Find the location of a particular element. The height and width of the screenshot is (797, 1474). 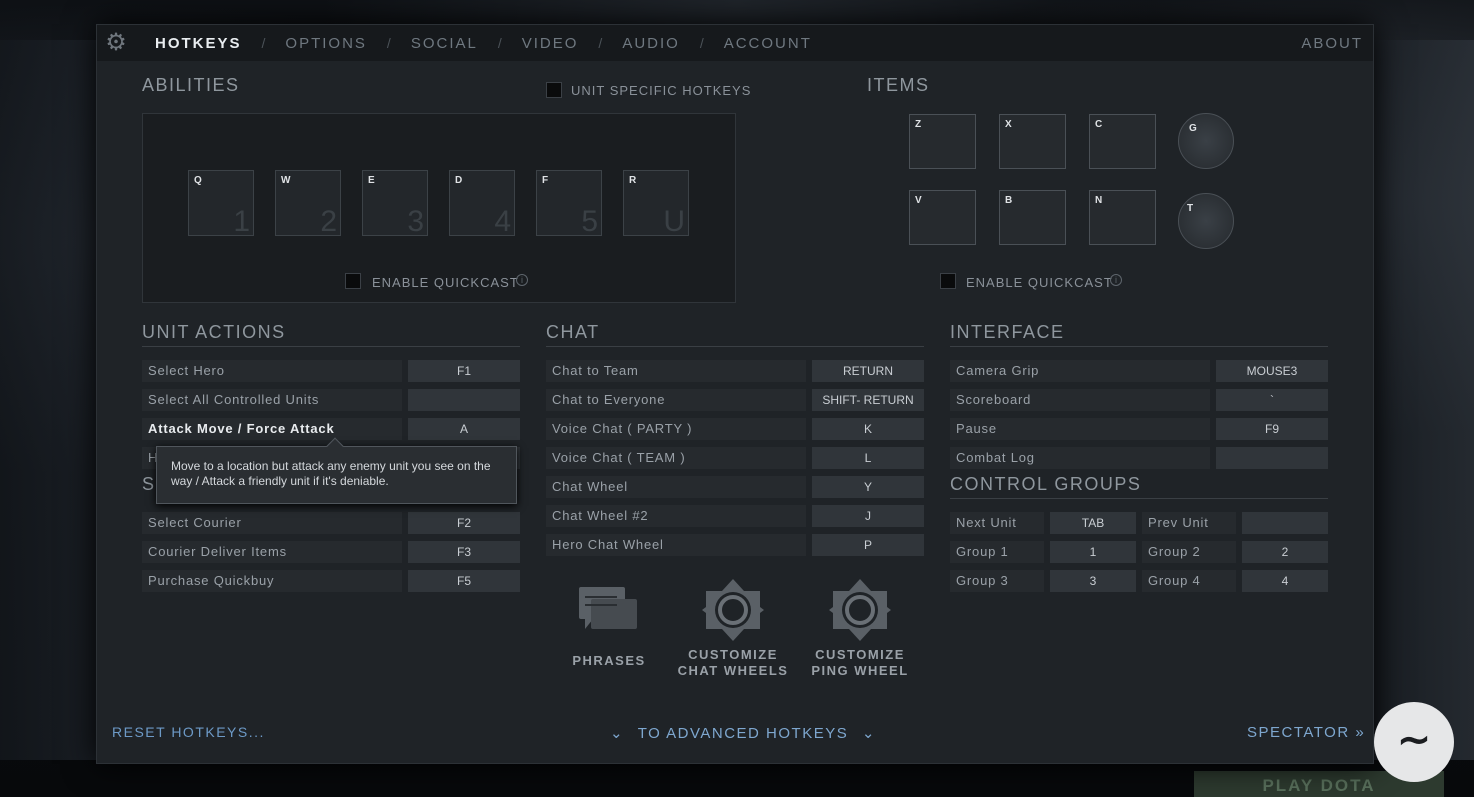

item-slot: B is located at coordinates (1032, 217).